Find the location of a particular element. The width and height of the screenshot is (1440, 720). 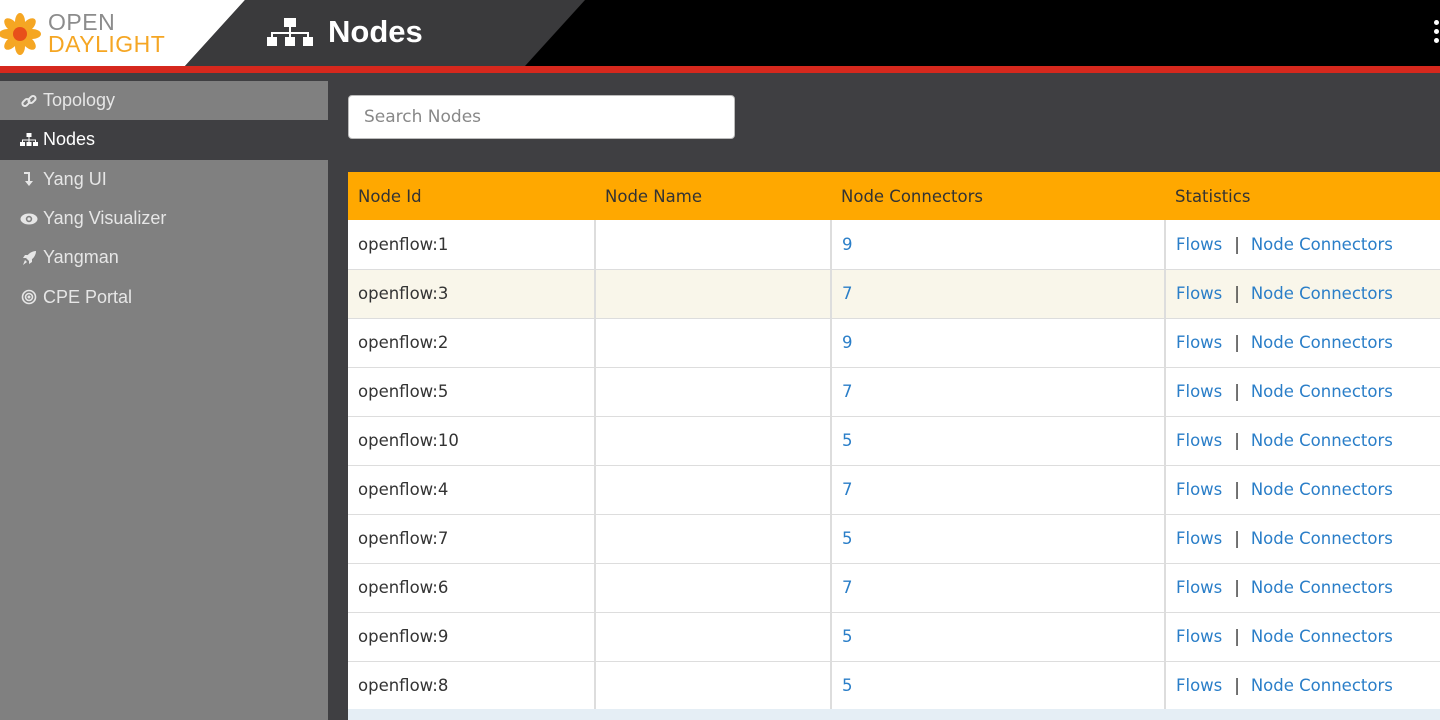

sidebar-item-label: Nodes is located at coordinates (69, 139).